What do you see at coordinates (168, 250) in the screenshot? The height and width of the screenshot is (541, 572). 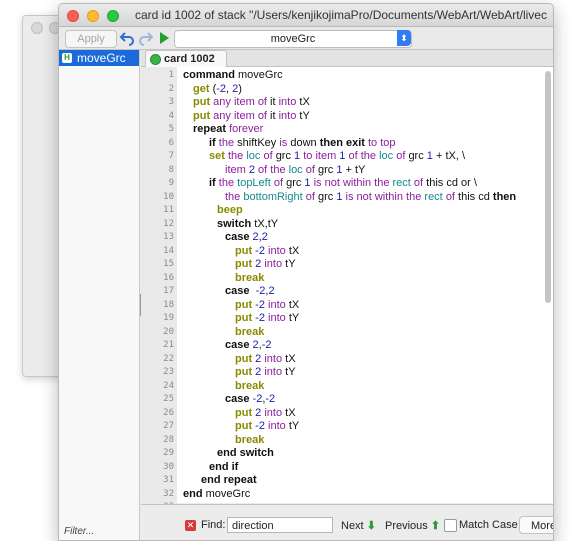 I see `line-number: 14` at bounding box center [168, 250].